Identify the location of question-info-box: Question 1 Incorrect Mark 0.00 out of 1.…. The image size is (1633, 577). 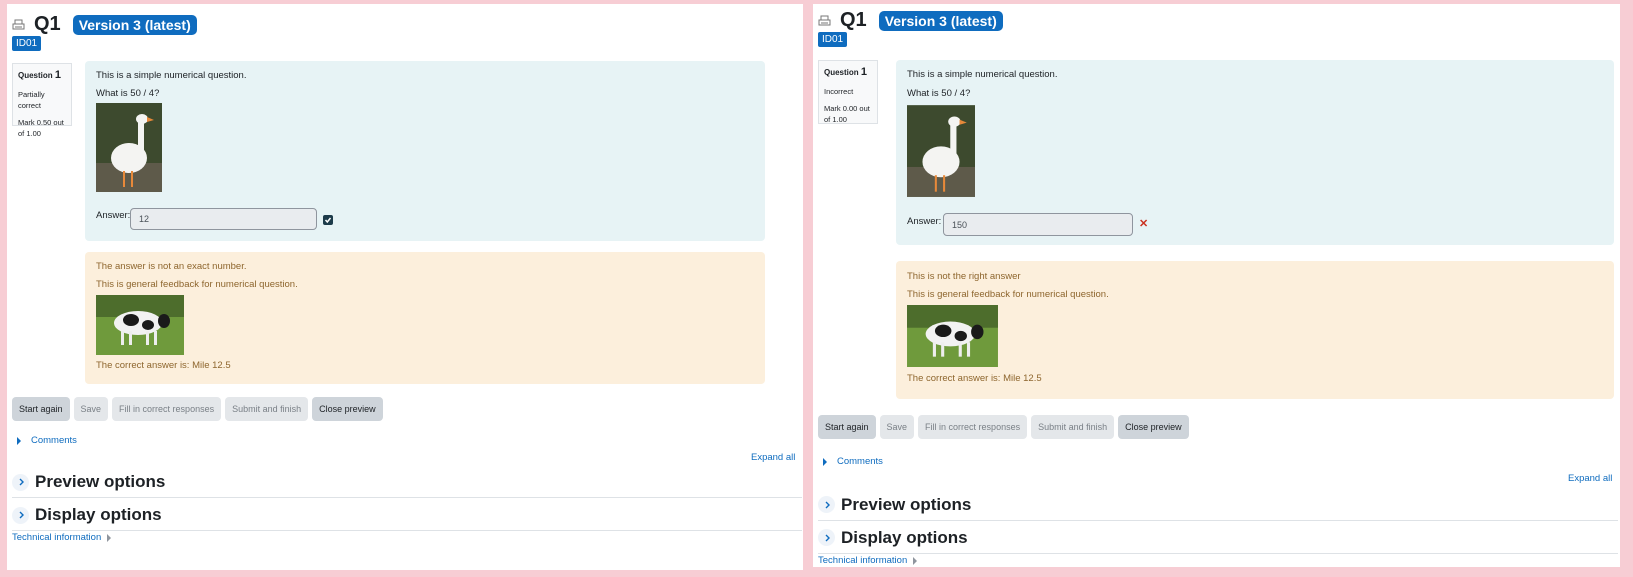
(848, 92).